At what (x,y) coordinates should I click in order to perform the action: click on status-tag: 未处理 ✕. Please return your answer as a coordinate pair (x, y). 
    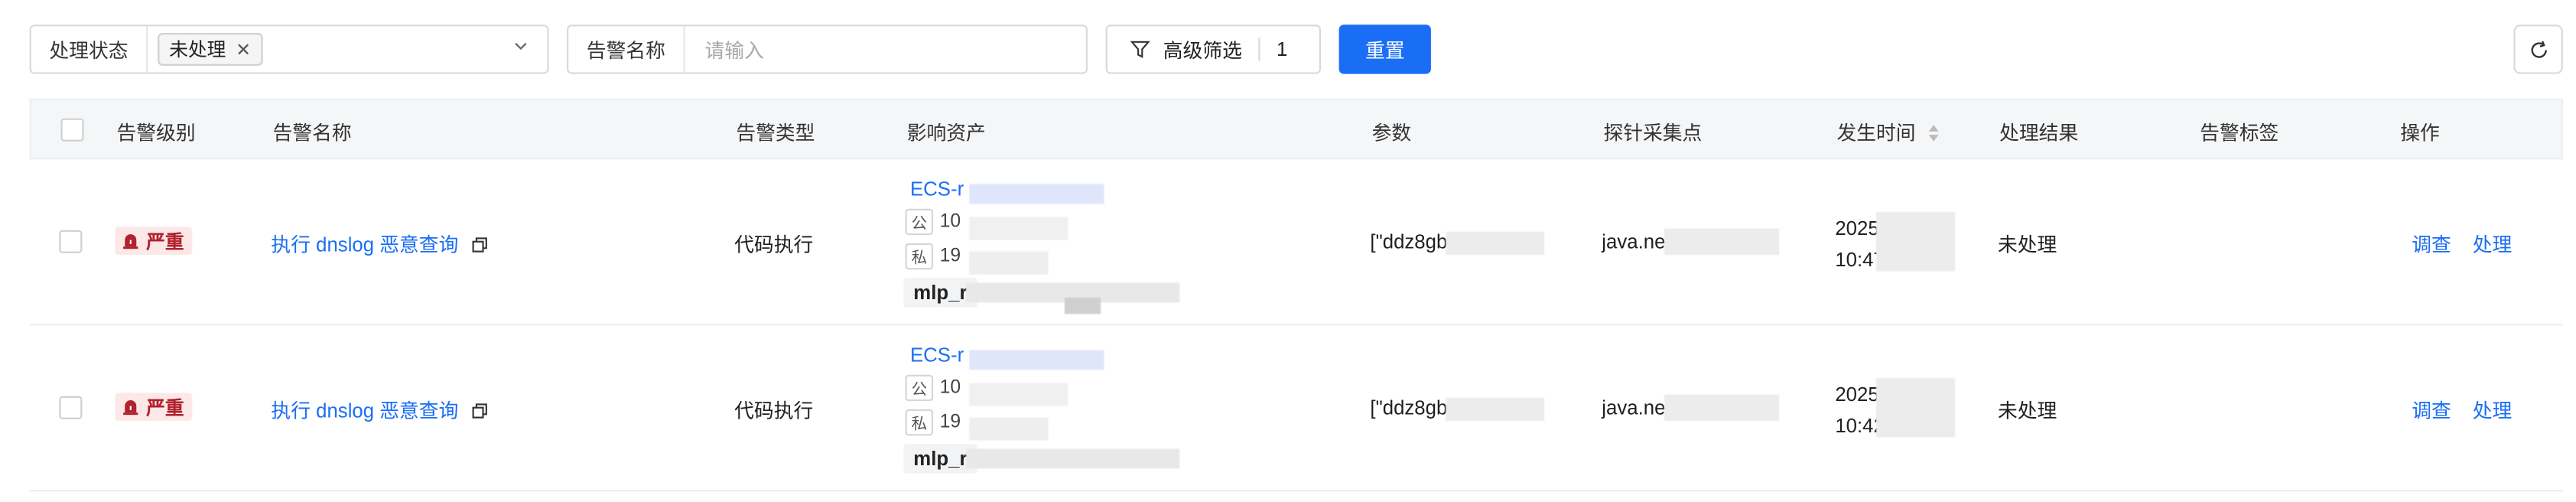
    Looking at the image, I should click on (210, 49).